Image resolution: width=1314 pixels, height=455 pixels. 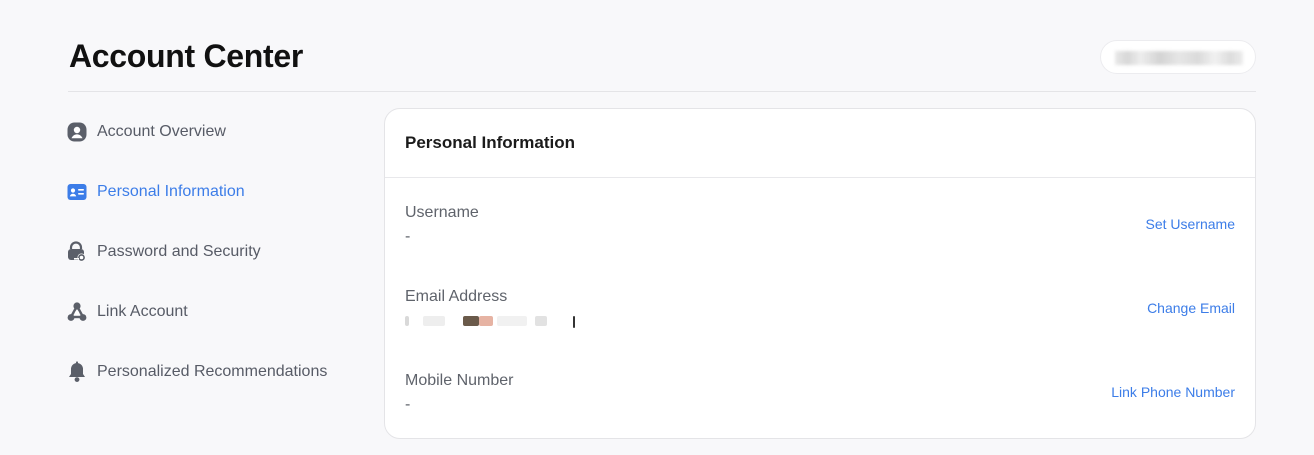 What do you see at coordinates (161, 131) in the screenshot?
I see `sidebar-item-label: Account Overview` at bounding box center [161, 131].